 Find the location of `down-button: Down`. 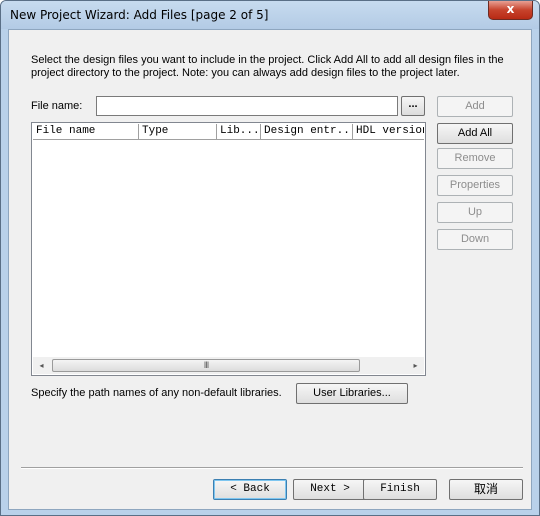

down-button: Down is located at coordinates (475, 239).